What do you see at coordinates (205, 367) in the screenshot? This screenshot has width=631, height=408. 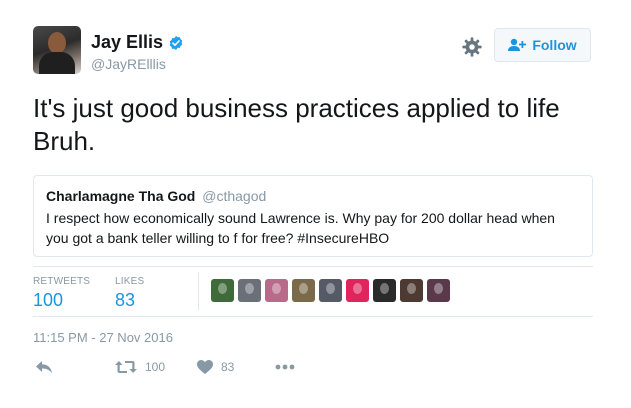 I see `heart-icon` at bounding box center [205, 367].